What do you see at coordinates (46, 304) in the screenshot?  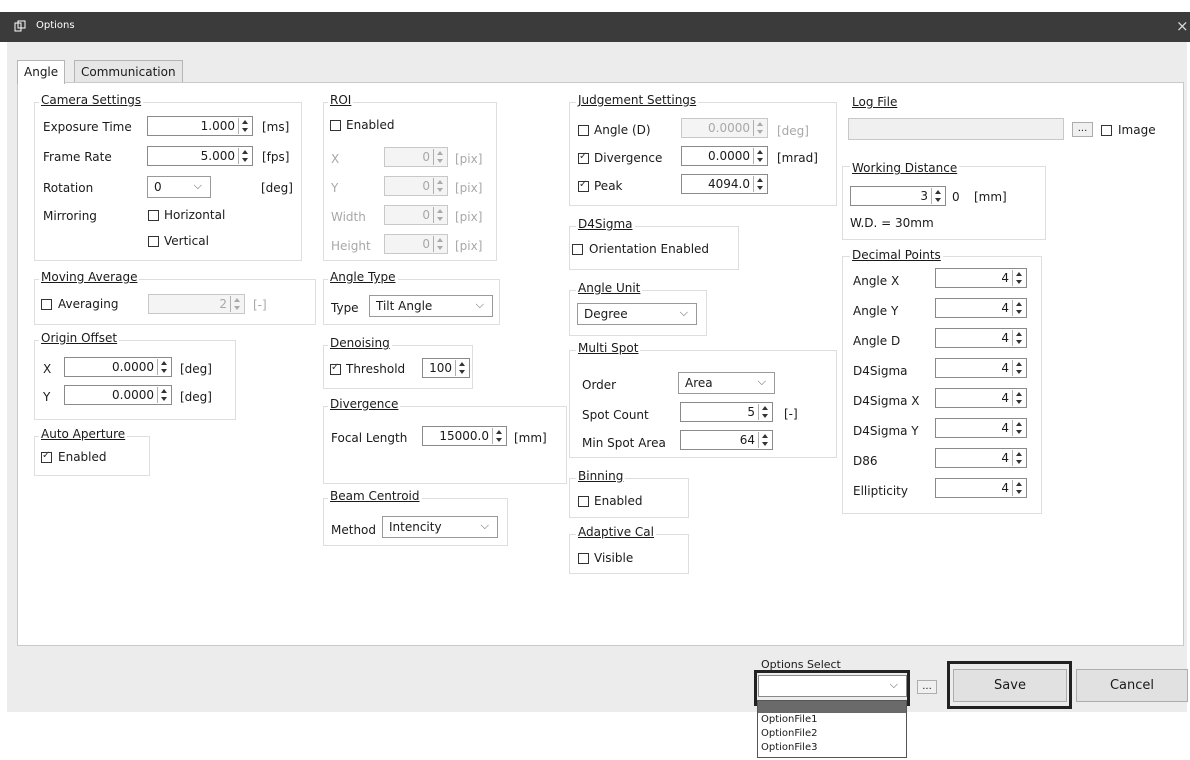 I see `averaging-checkbox` at bounding box center [46, 304].